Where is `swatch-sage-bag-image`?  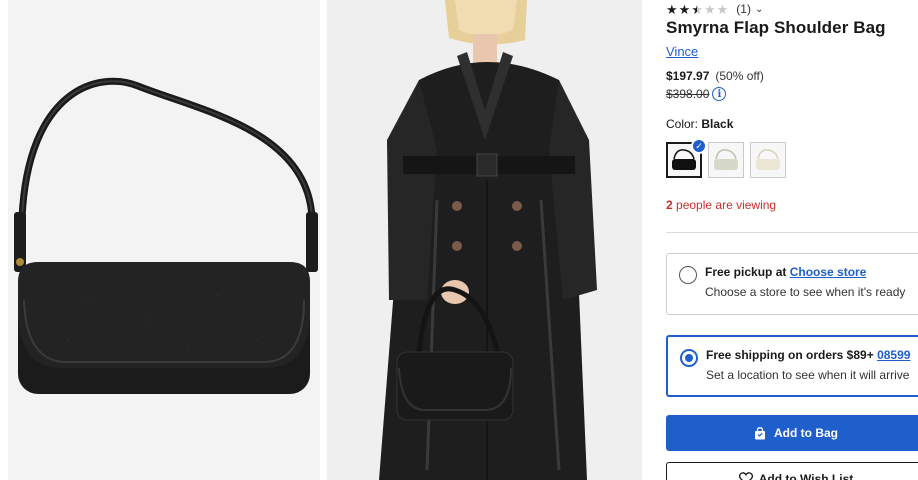
swatch-sage-bag-image is located at coordinates (726, 159).